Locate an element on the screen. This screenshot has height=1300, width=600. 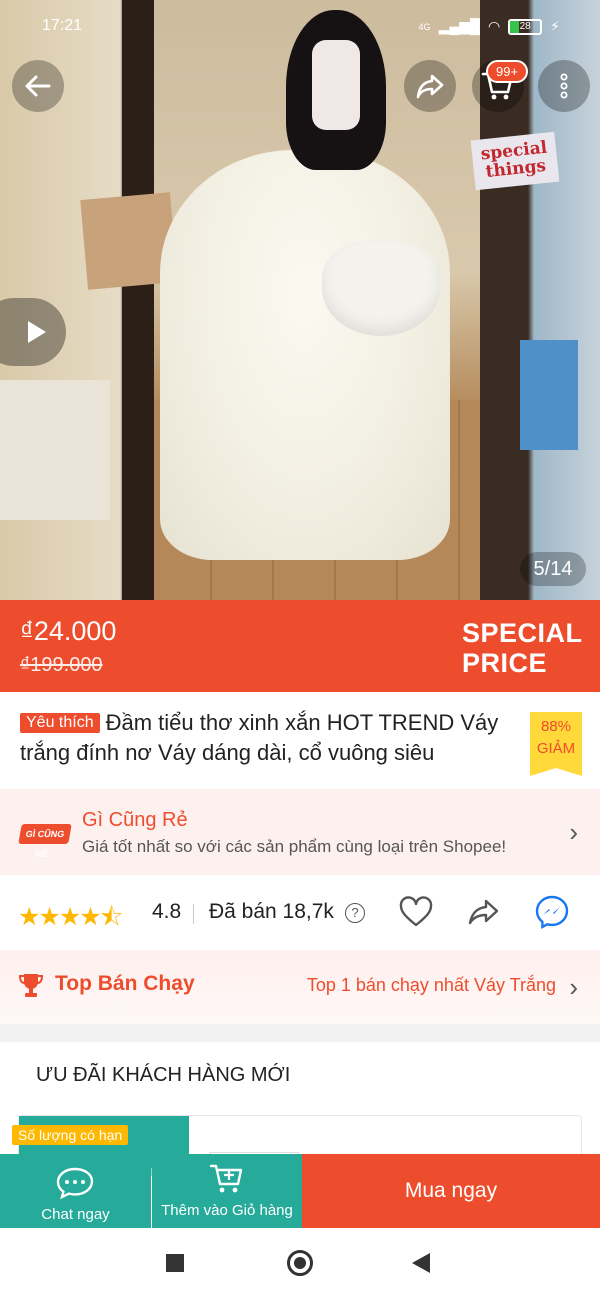
special-things-sticker: special things is located at coordinates (515, 161).